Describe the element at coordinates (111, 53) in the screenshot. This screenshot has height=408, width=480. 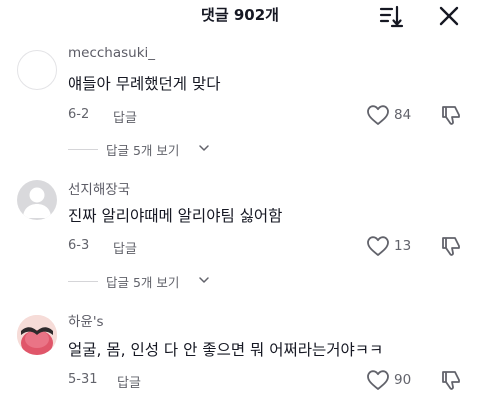
I see `comment-username: mecchasuki_` at that location.